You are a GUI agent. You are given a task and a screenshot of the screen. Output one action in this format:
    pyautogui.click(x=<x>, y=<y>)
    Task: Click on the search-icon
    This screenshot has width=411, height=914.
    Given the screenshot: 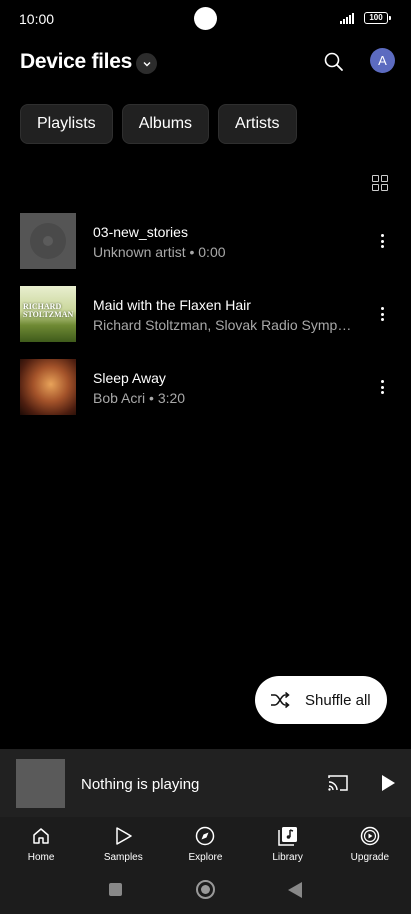 What is the action you would take?
    pyautogui.click(x=334, y=62)
    